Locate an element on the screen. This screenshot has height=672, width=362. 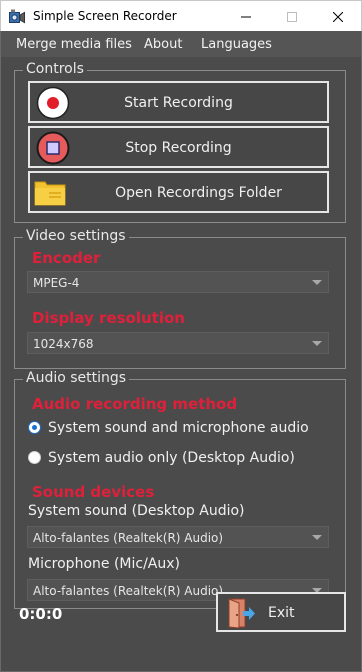
video-settings-title: Video settings is located at coordinates (76, 236).